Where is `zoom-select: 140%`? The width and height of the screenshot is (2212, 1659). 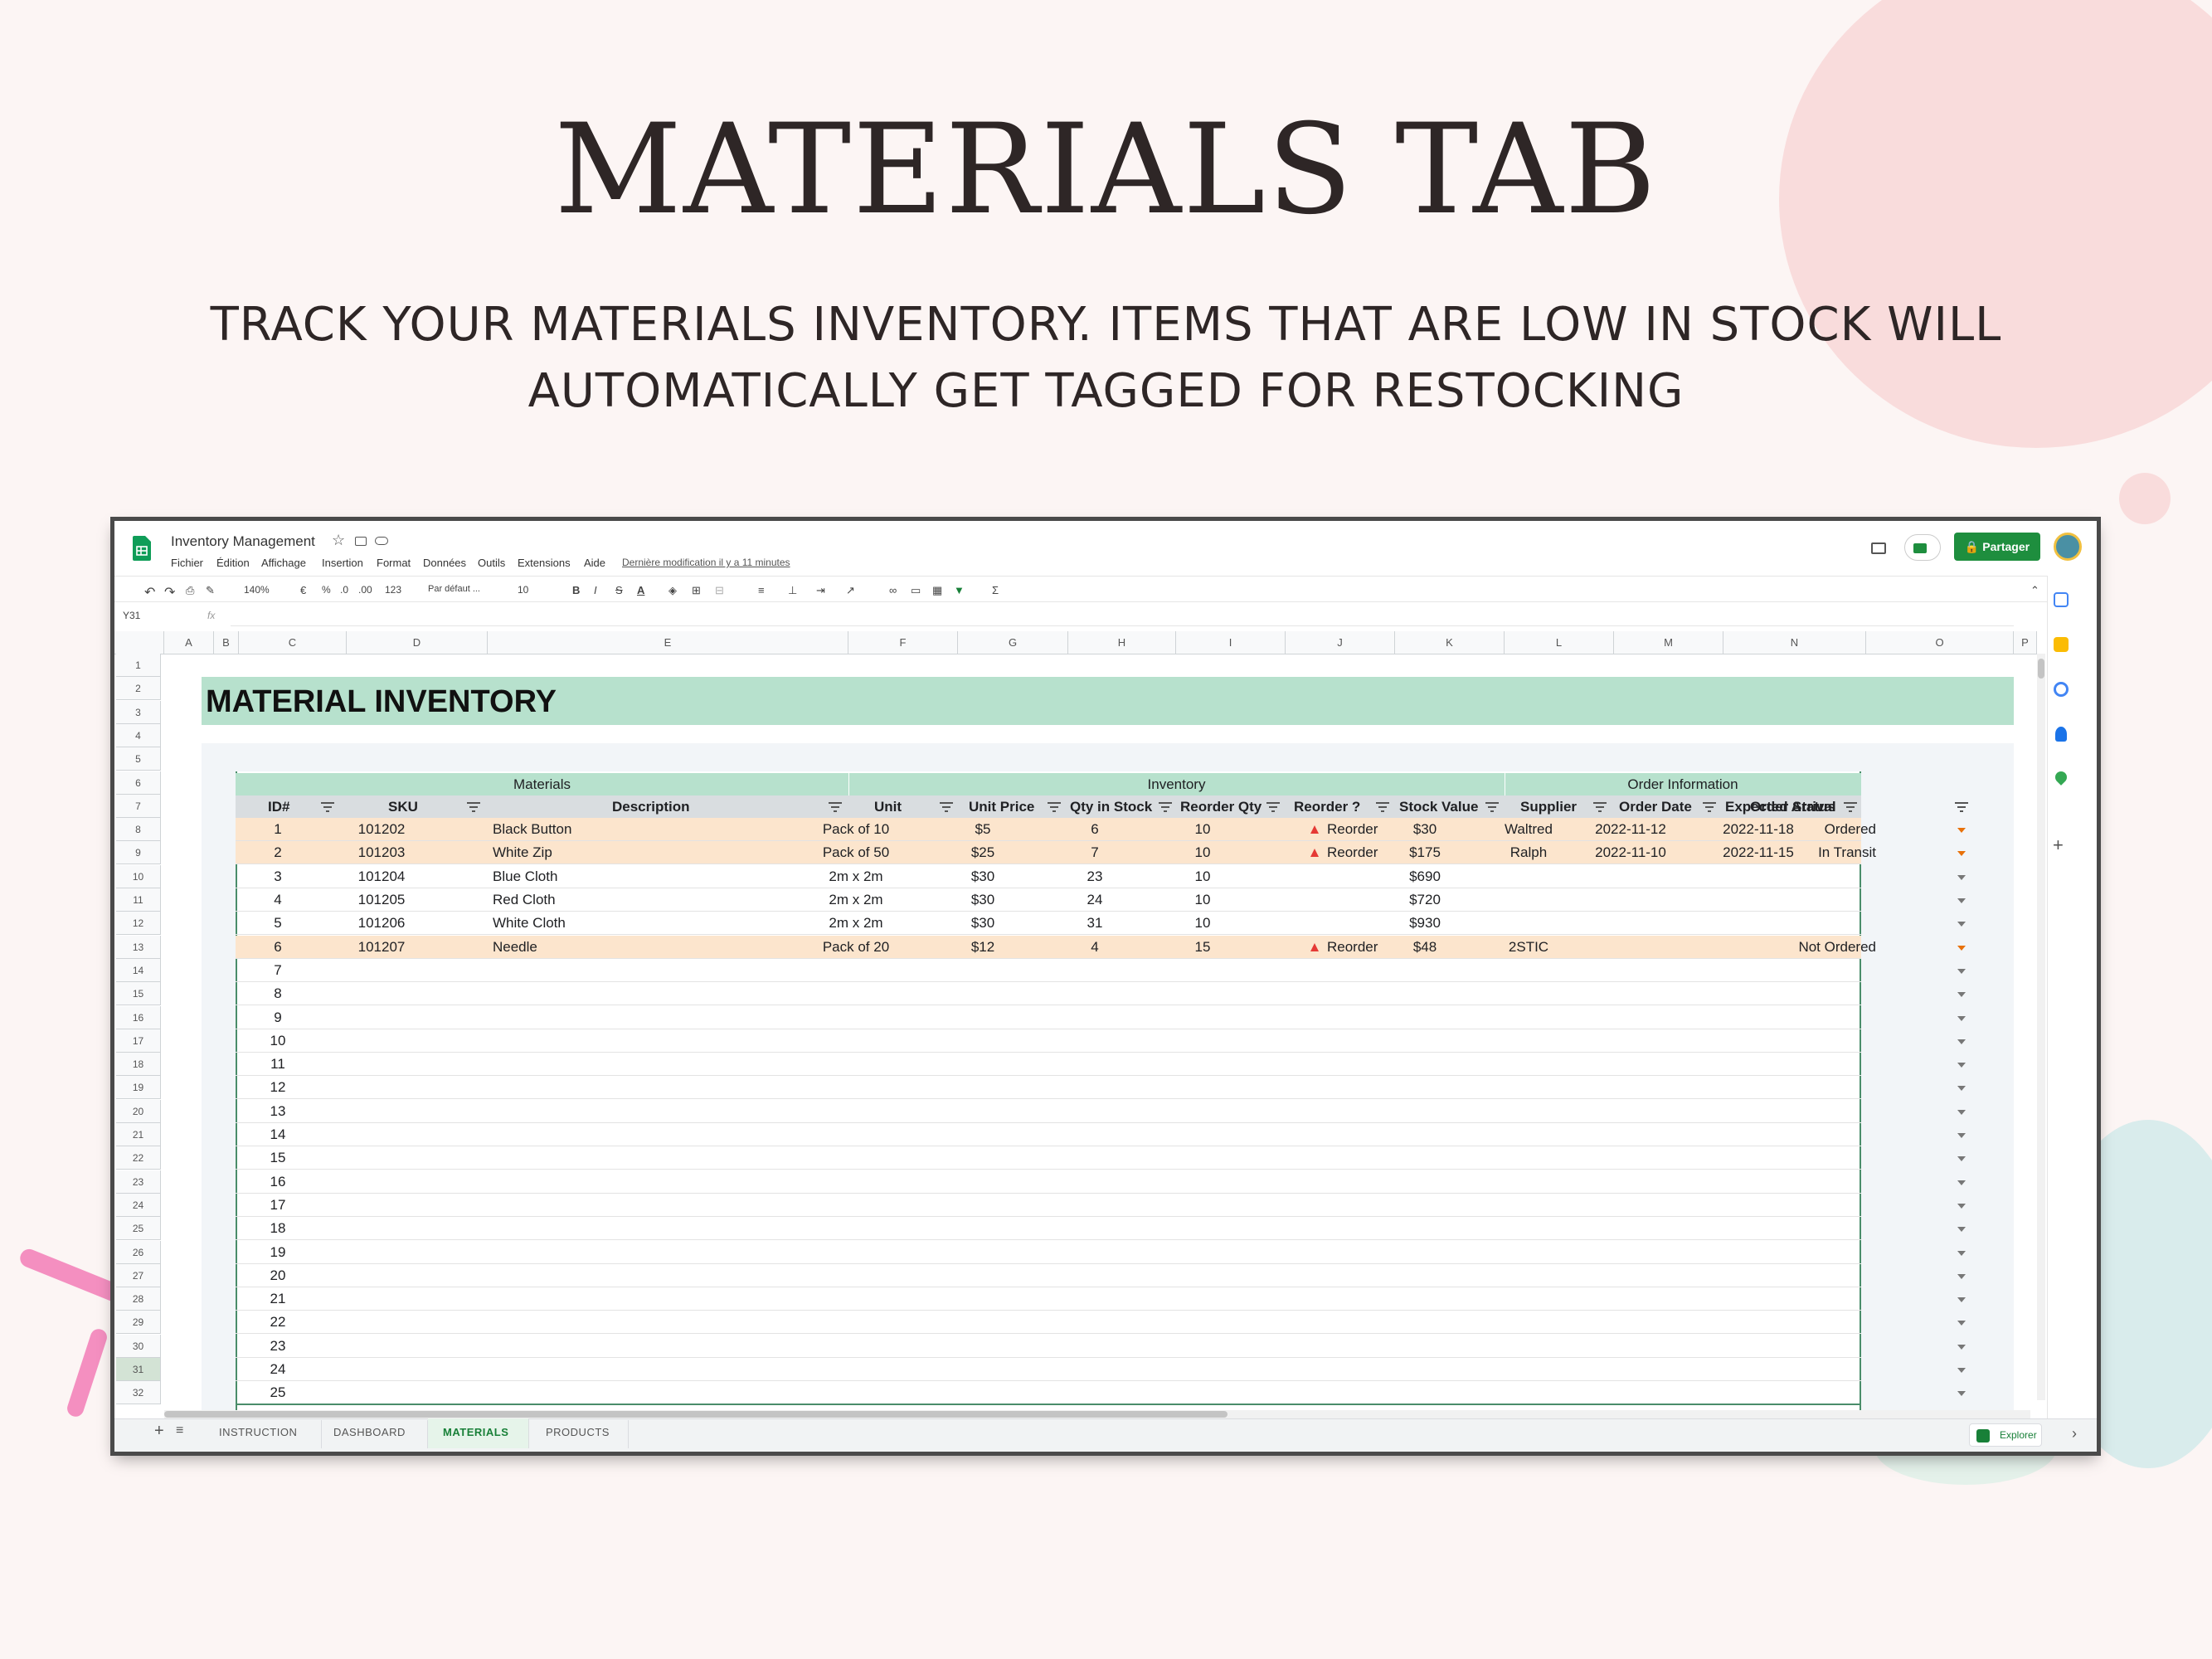 zoom-select: 140% is located at coordinates (257, 590).